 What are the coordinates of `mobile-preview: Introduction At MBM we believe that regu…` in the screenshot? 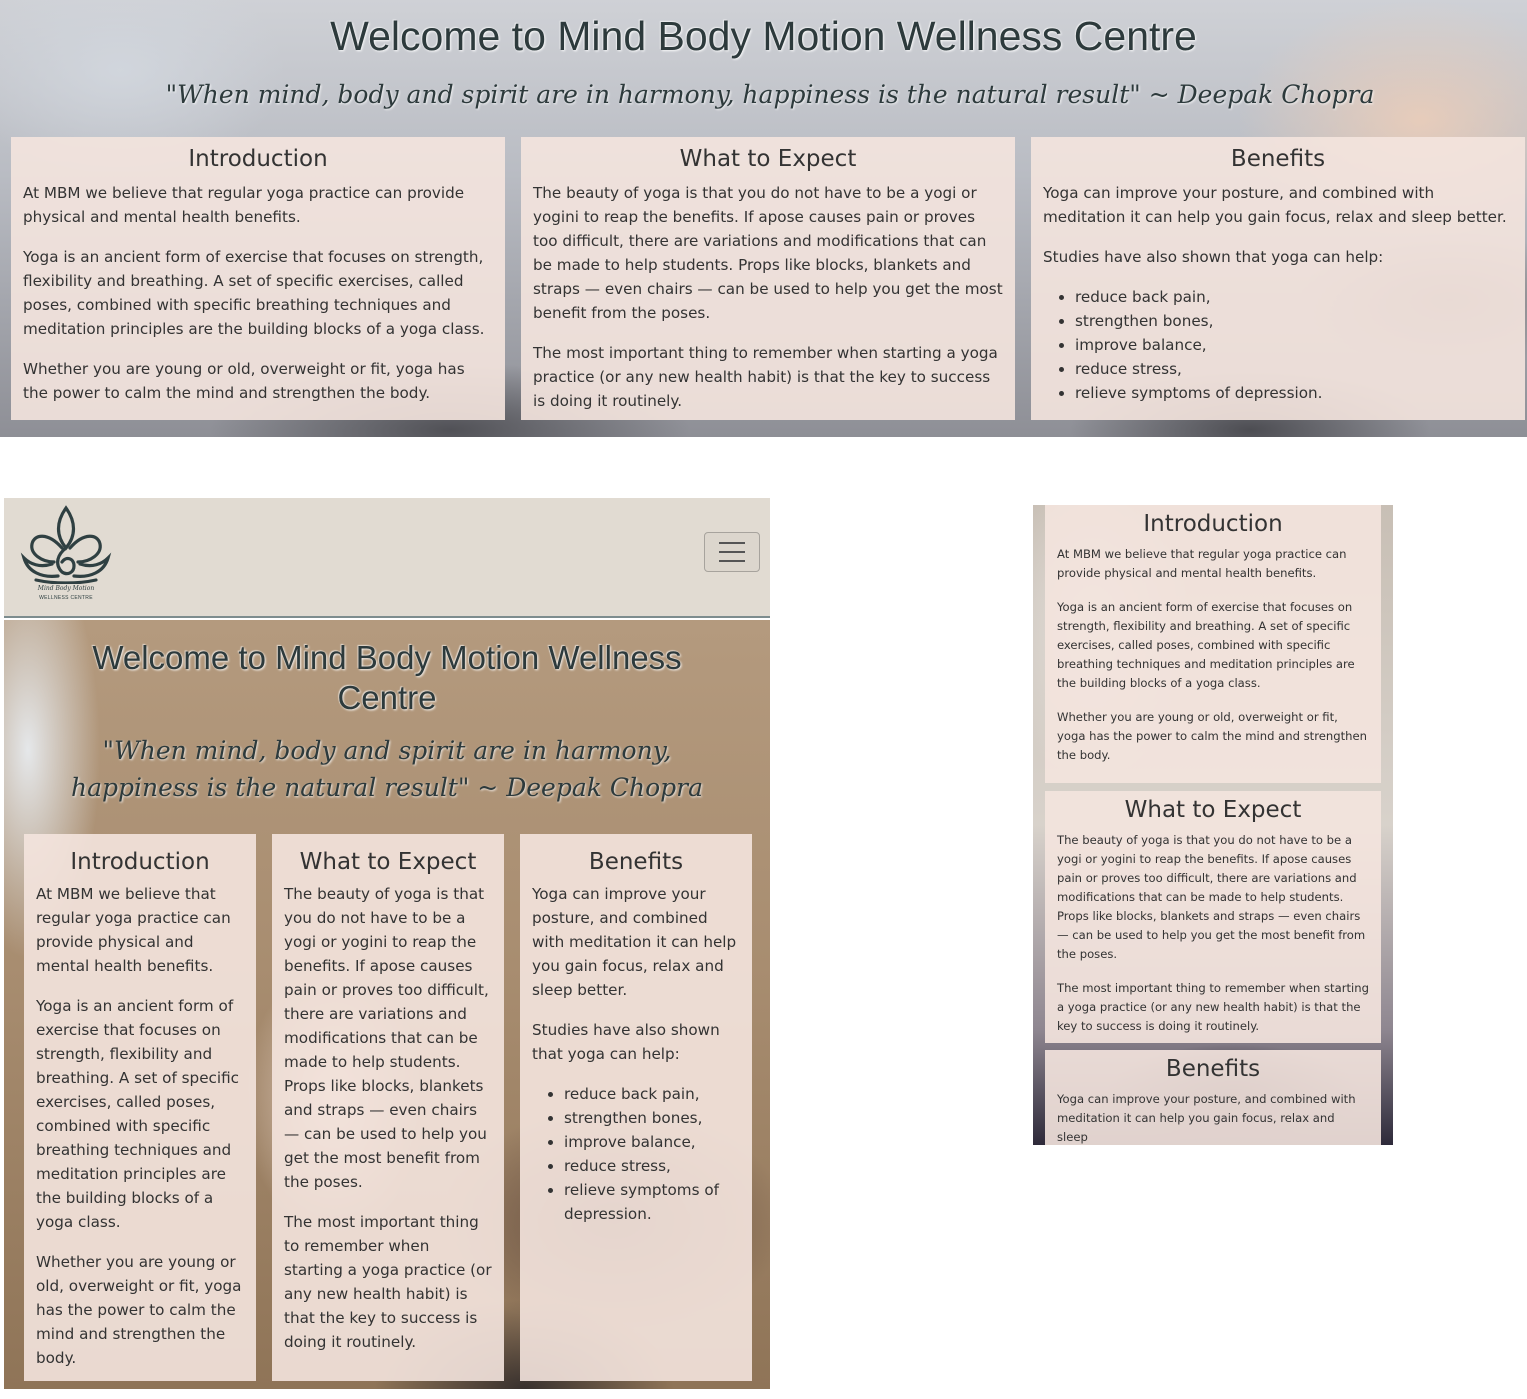 It's located at (1213, 825).